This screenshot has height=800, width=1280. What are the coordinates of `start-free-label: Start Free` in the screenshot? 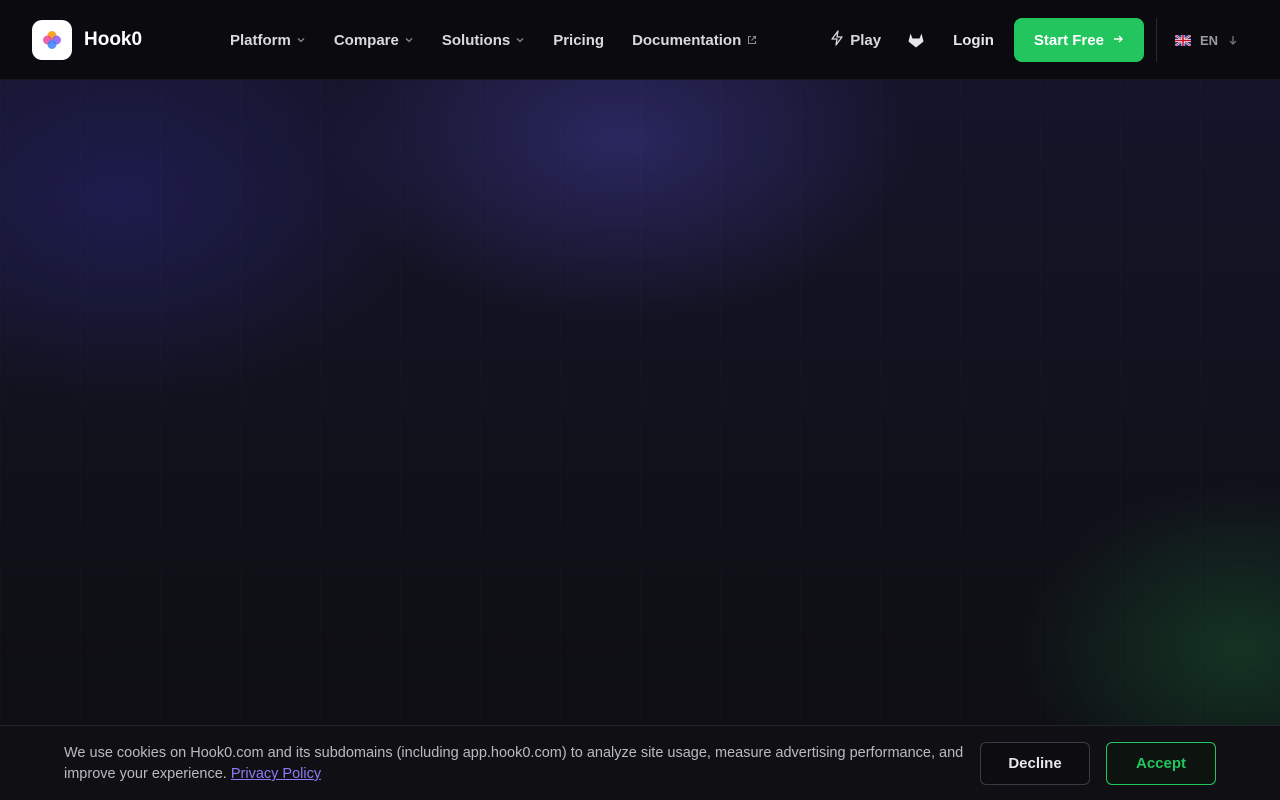 It's located at (1068, 40).